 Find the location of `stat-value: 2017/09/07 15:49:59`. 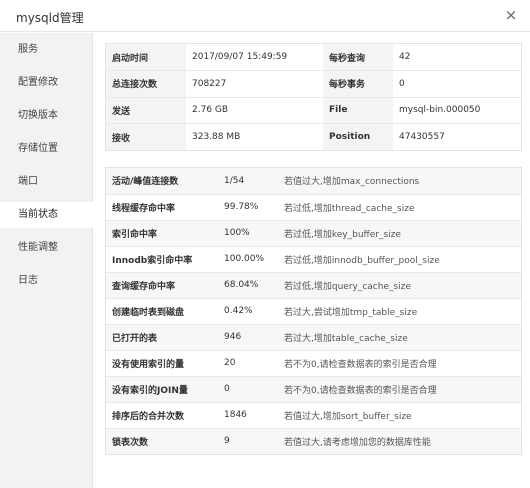

stat-value: 2017/09/07 15:49:59 is located at coordinates (254, 57).